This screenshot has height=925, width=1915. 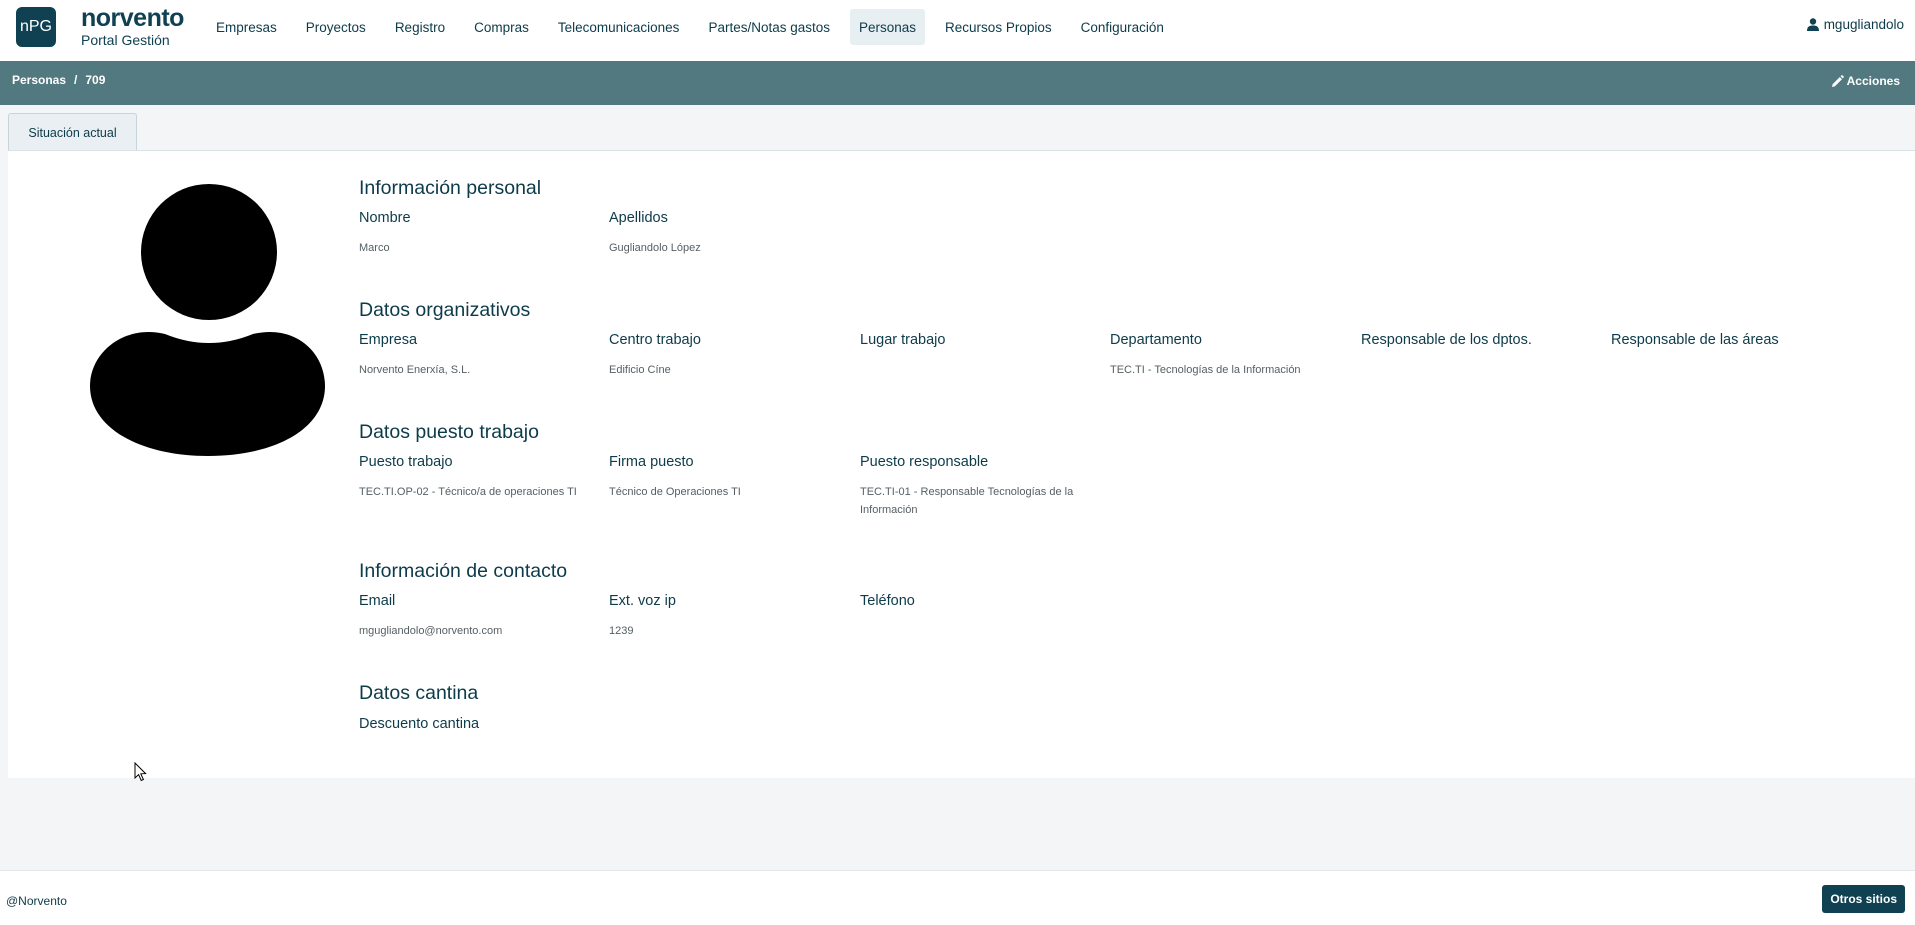 What do you see at coordinates (140, 772) in the screenshot?
I see `mouse-cursor-icon` at bounding box center [140, 772].